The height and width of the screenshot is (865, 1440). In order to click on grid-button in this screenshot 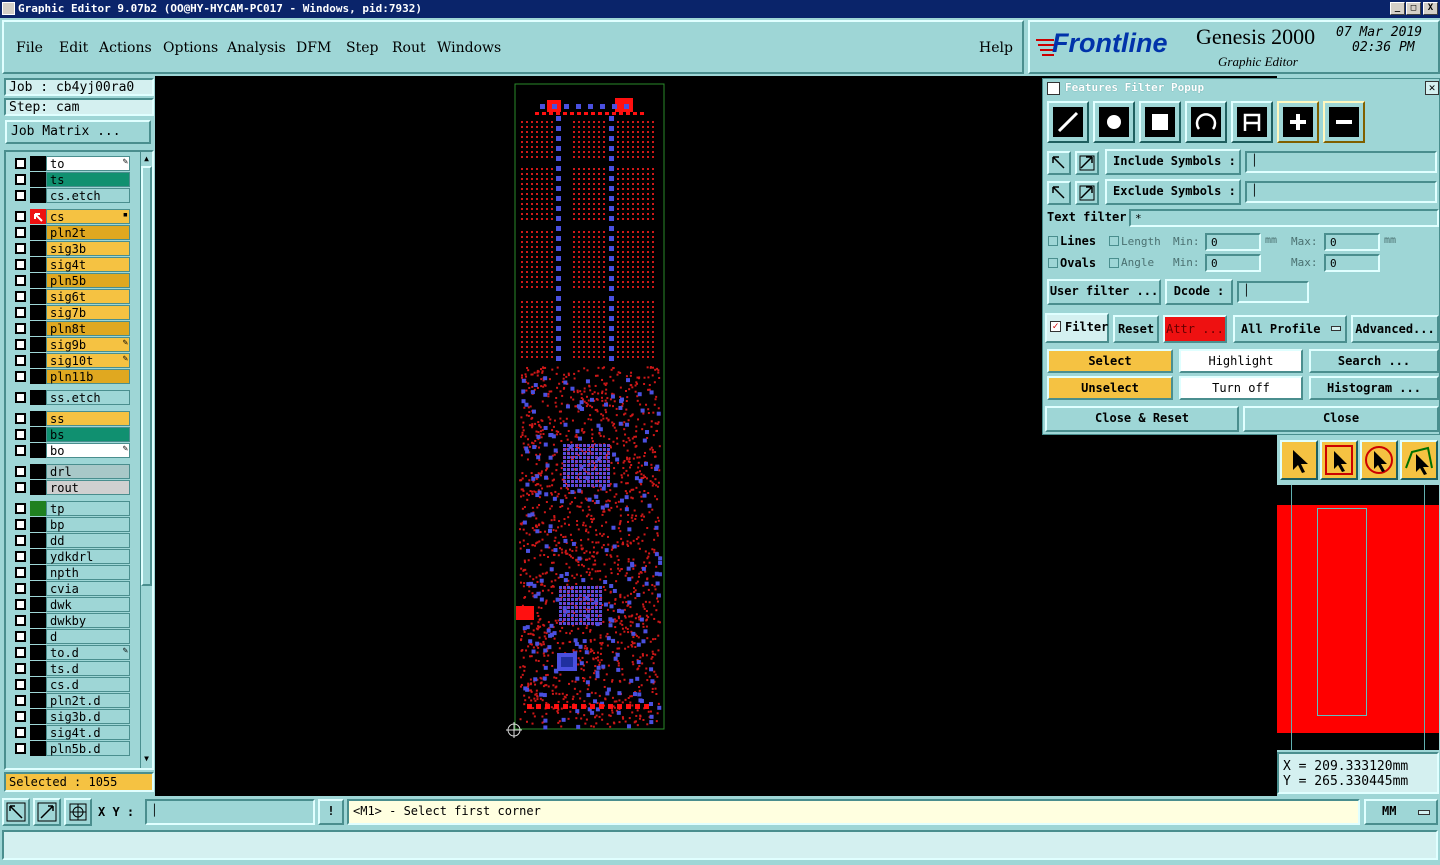, I will do `click(78, 812)`.